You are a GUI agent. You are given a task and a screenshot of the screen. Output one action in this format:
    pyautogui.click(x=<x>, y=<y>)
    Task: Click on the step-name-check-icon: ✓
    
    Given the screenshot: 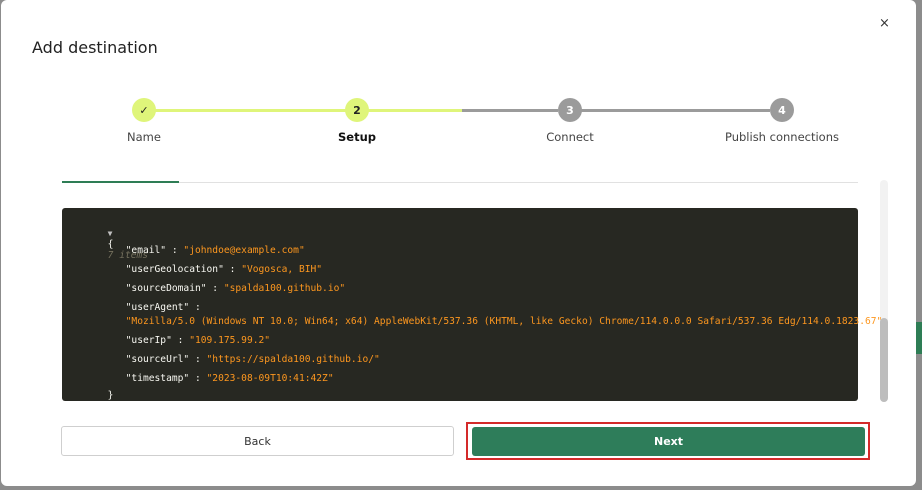 What is the action you would take?
    pyautogui.click(x=144, y=110)
    